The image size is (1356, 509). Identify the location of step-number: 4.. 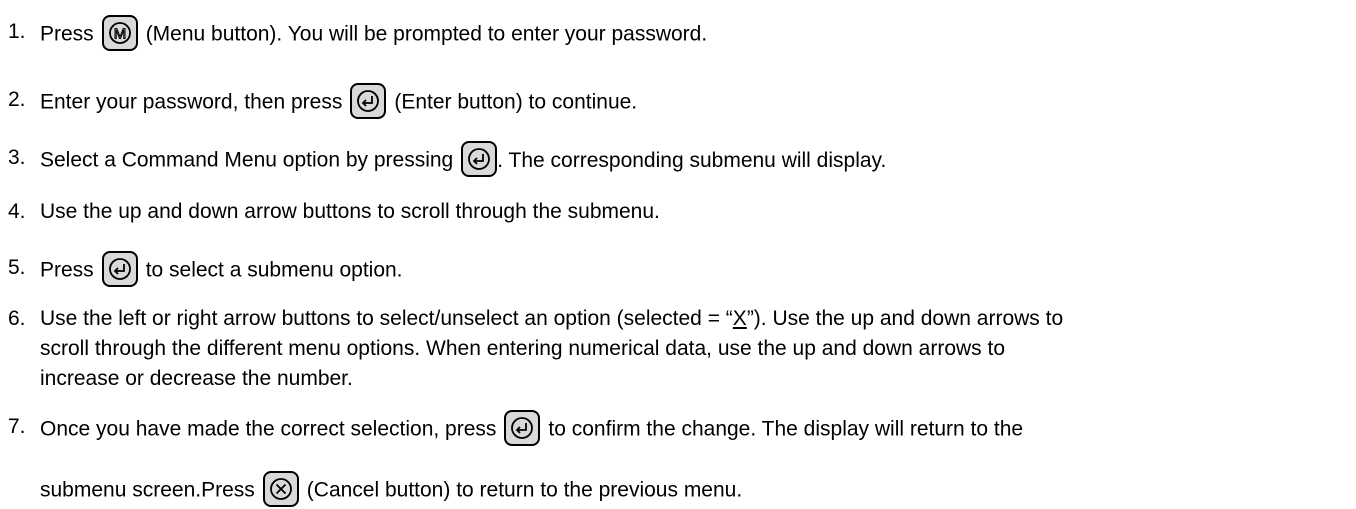
(17, 211).